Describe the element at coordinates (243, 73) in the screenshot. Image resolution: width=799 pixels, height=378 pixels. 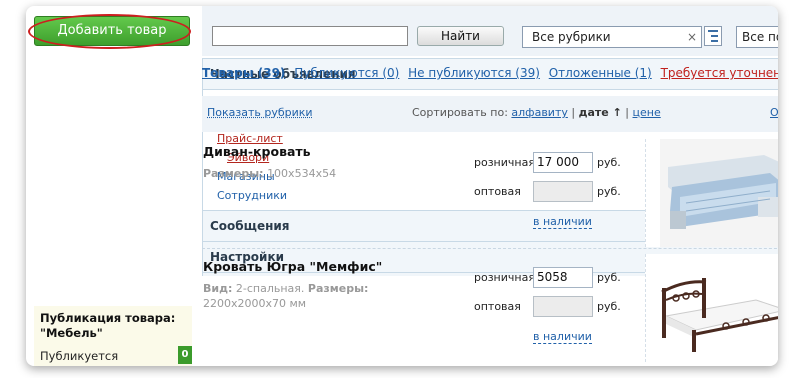
I see `tab-products: Товары (39)` at that location.